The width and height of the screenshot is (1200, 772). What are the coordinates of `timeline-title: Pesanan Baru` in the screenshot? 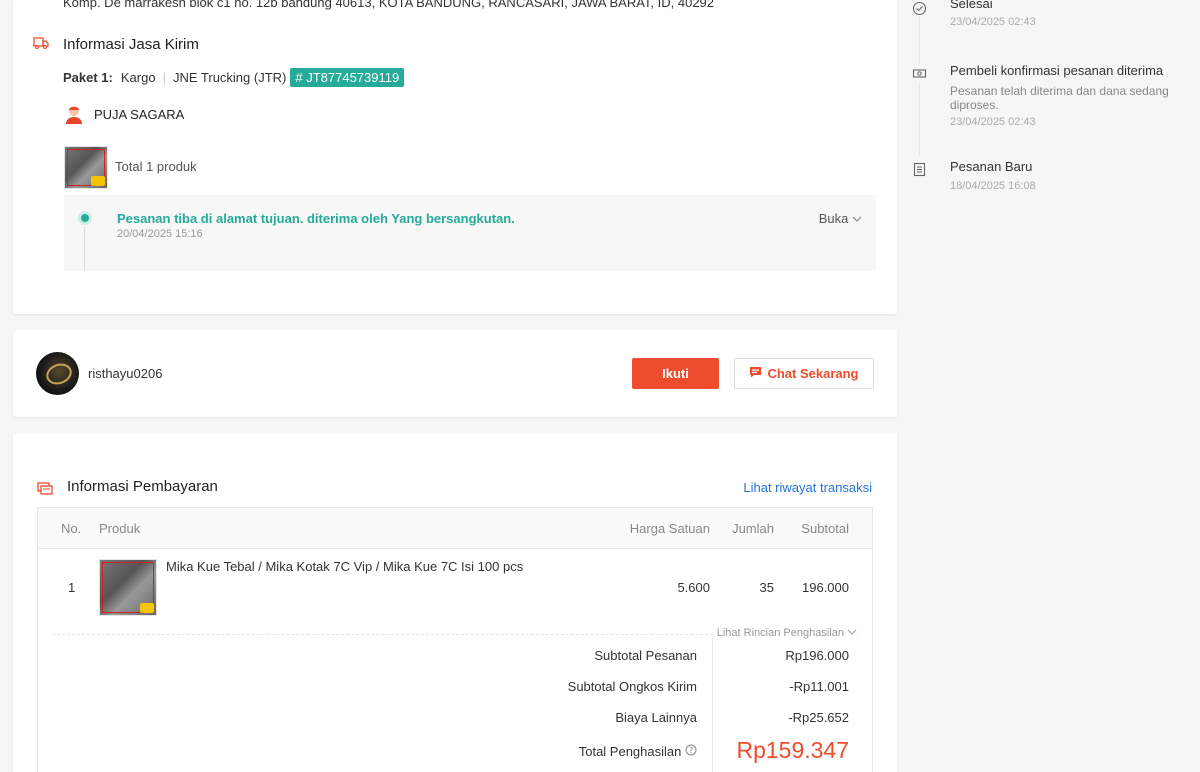 It's located at (991, 166).